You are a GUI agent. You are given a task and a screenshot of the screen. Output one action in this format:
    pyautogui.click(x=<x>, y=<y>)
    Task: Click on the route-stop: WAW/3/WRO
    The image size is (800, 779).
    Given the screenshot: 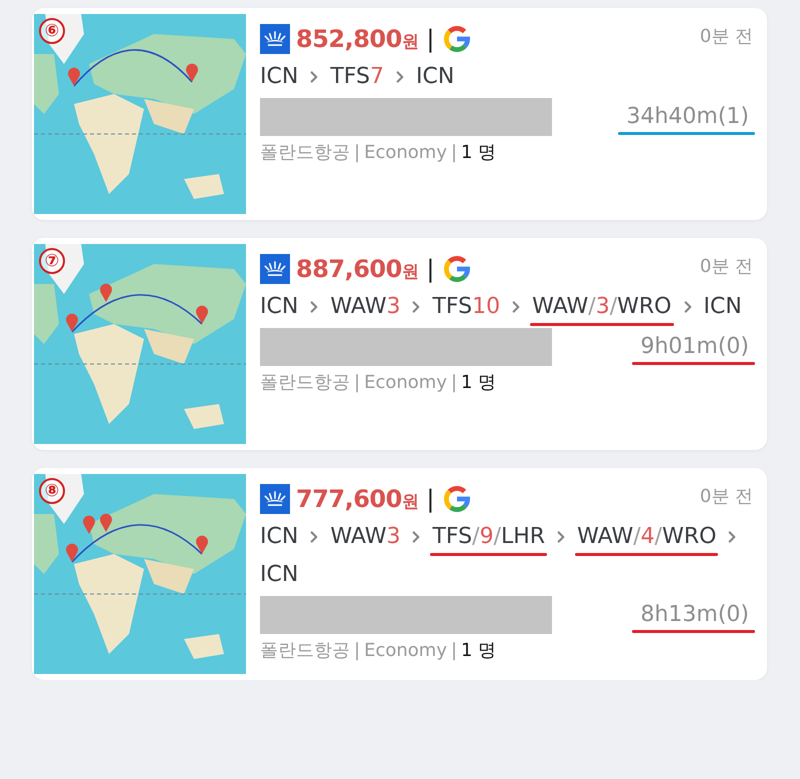 What is the action you would take?
    pyautogui.click(x=602, y=307)
    